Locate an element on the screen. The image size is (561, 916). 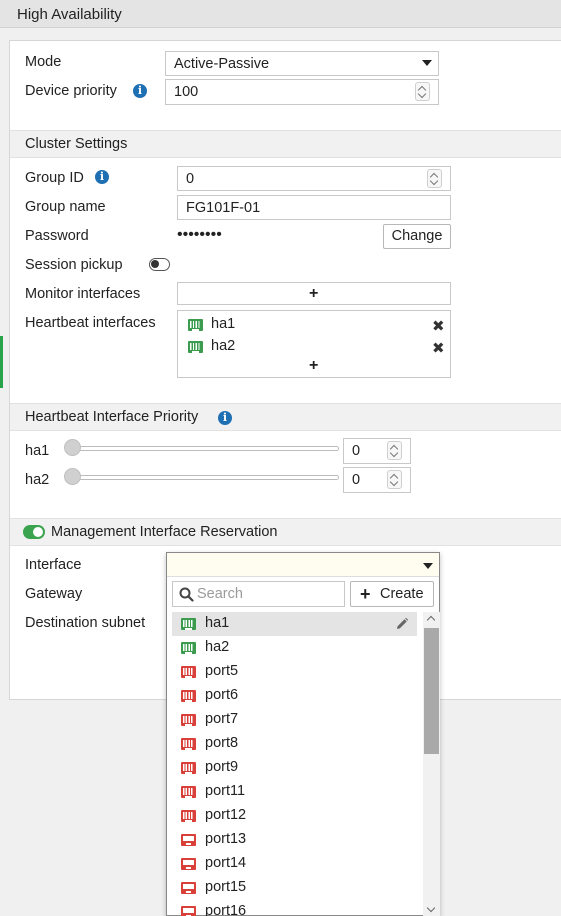
heartbeat-interfaces-label: Heartbeat interfaces is located at coordinates (90, 323).